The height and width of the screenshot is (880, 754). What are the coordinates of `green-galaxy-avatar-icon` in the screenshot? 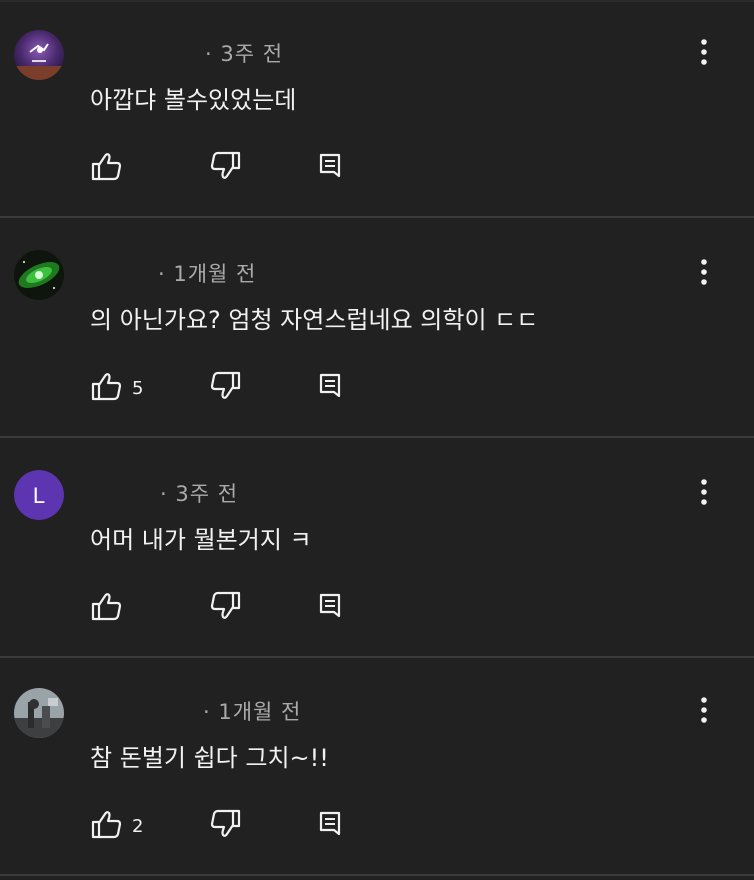 It's located at (39, 275).